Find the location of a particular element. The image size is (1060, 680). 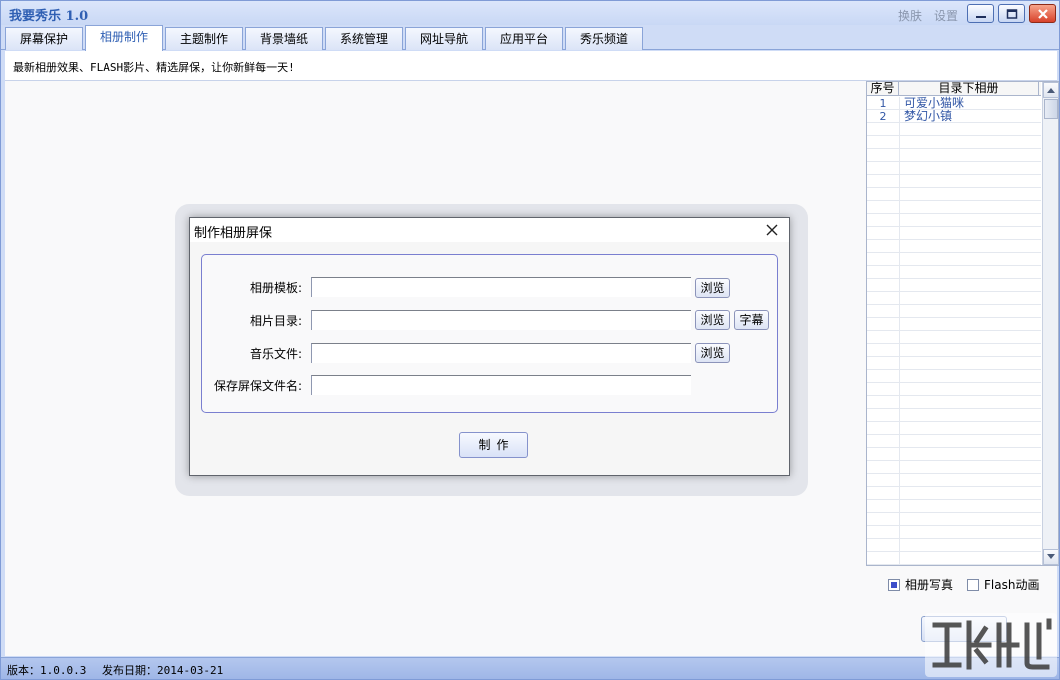

arrow-down-icon is located at coordinates (1051, 556).